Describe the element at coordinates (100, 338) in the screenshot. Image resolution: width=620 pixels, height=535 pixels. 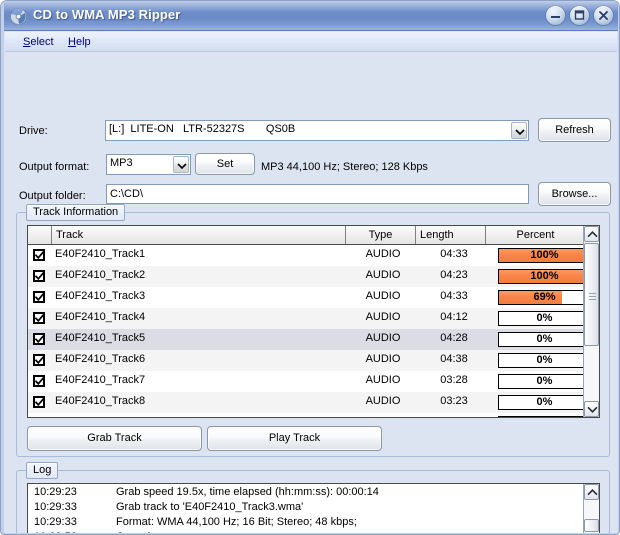
I see `track-name: E40F2410_Track5` at that location.